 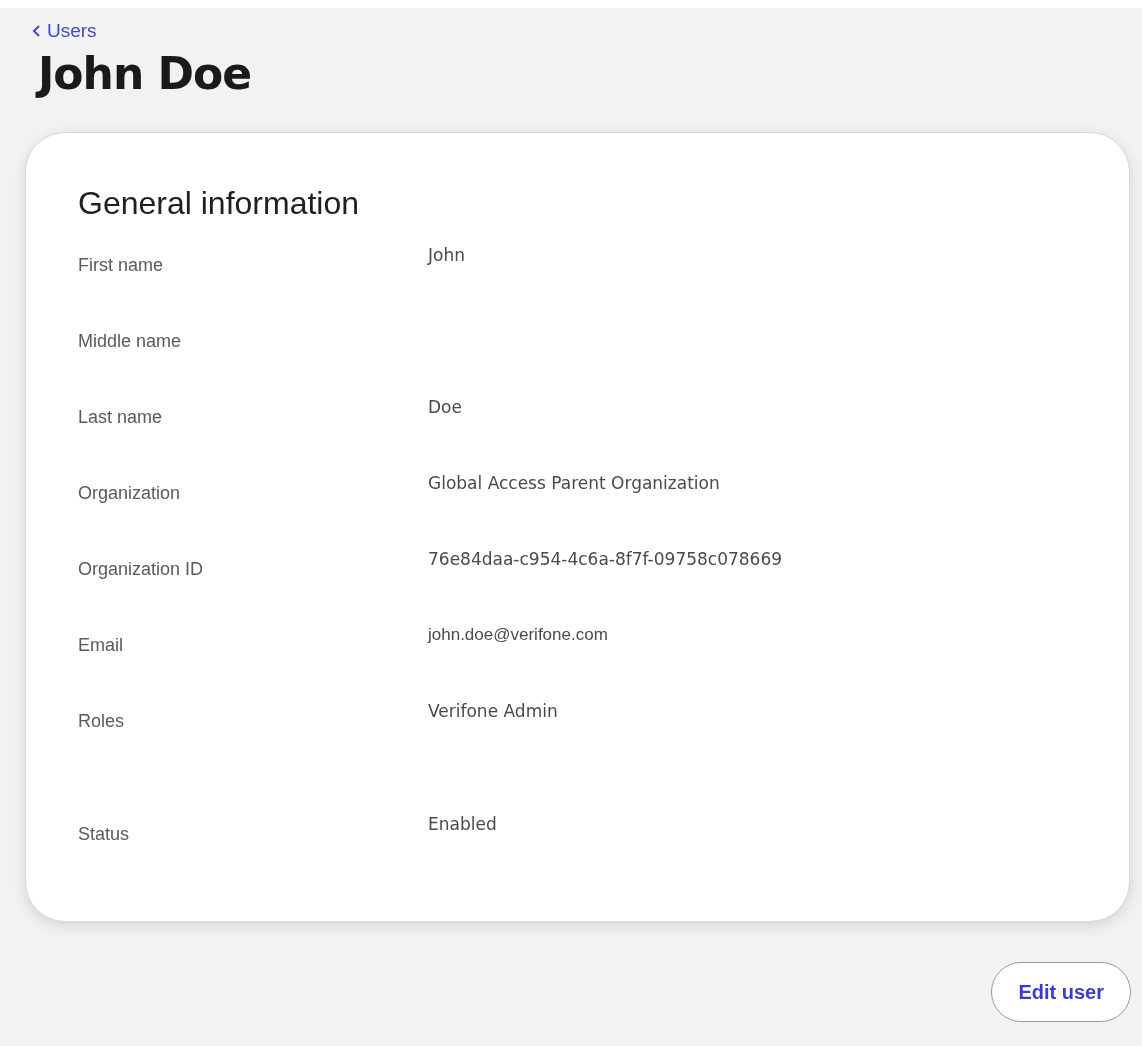 What do you see at coordinates (605, 559) in the screenshot?
I see `field-value: 76e84daa-c954-4c6a-8f7f-09758c078669` at bounding box center [605, 559].